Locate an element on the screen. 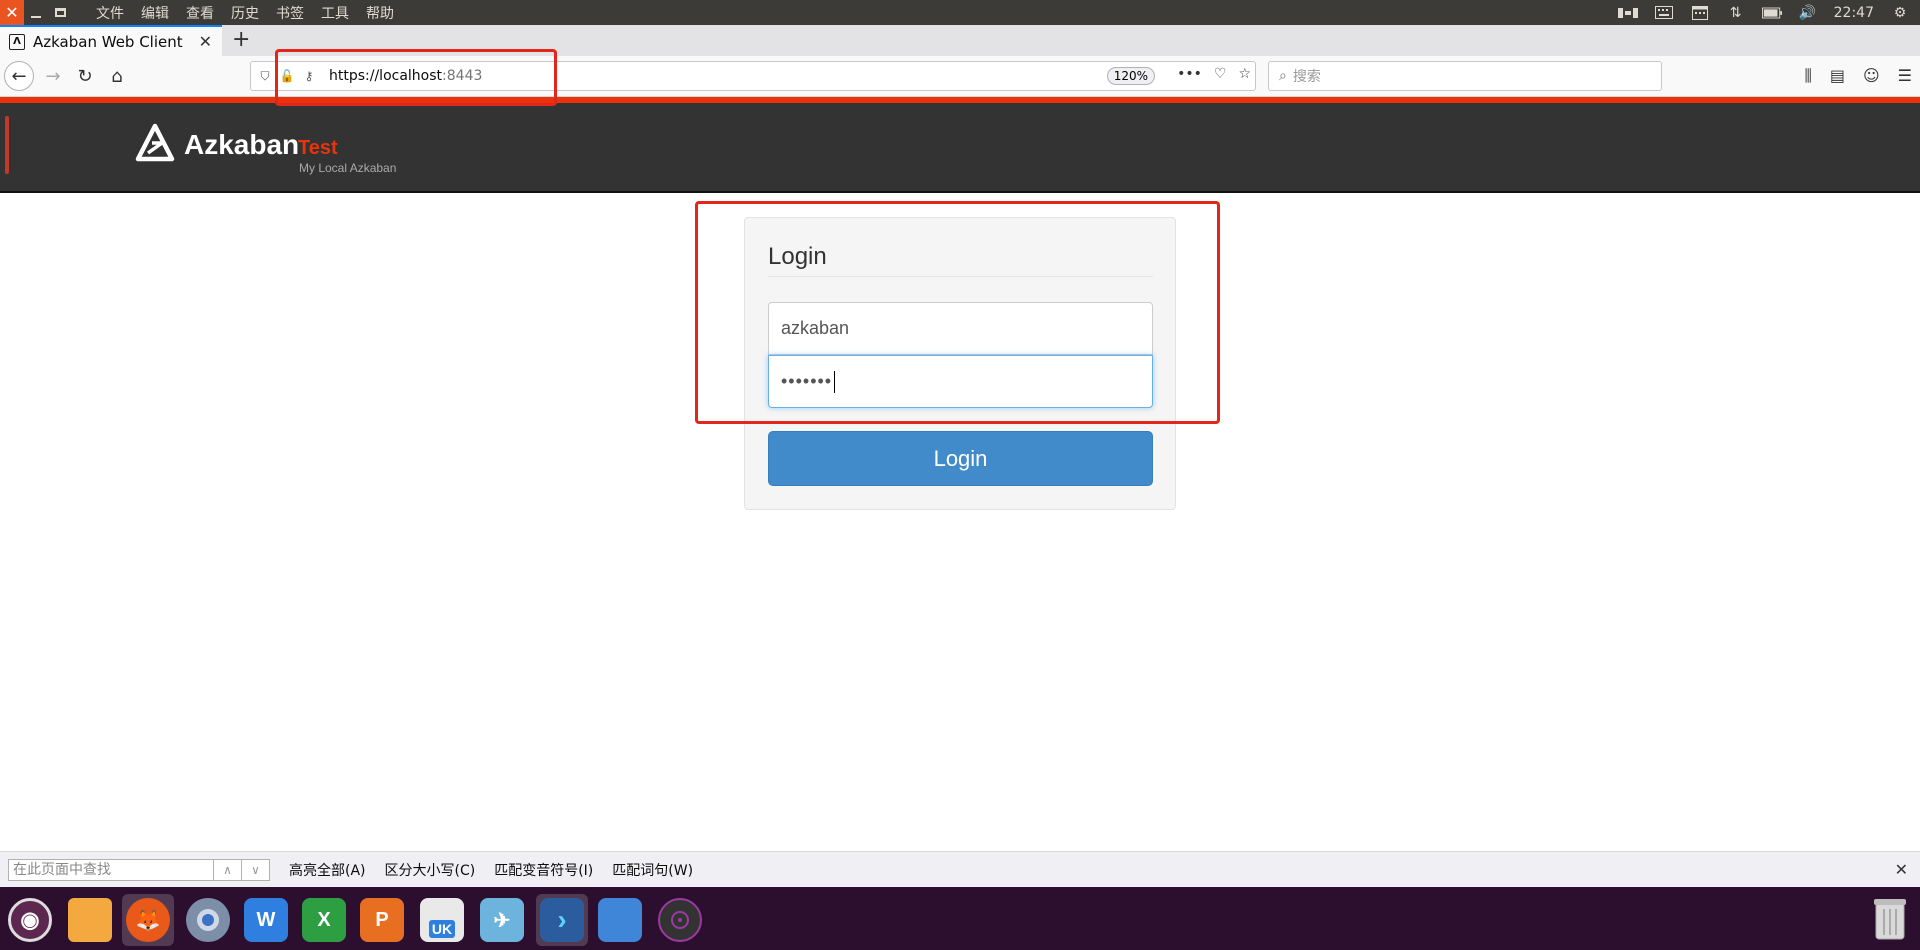 Image resolution: width=1920 pixels, height=950 pixels. system-top-panel: ✕ 文件 编辑 查看 历史 书签 工具 帮助 ⇅ 🔊 22:47 ⚙ is located at coordinates (960, 12).